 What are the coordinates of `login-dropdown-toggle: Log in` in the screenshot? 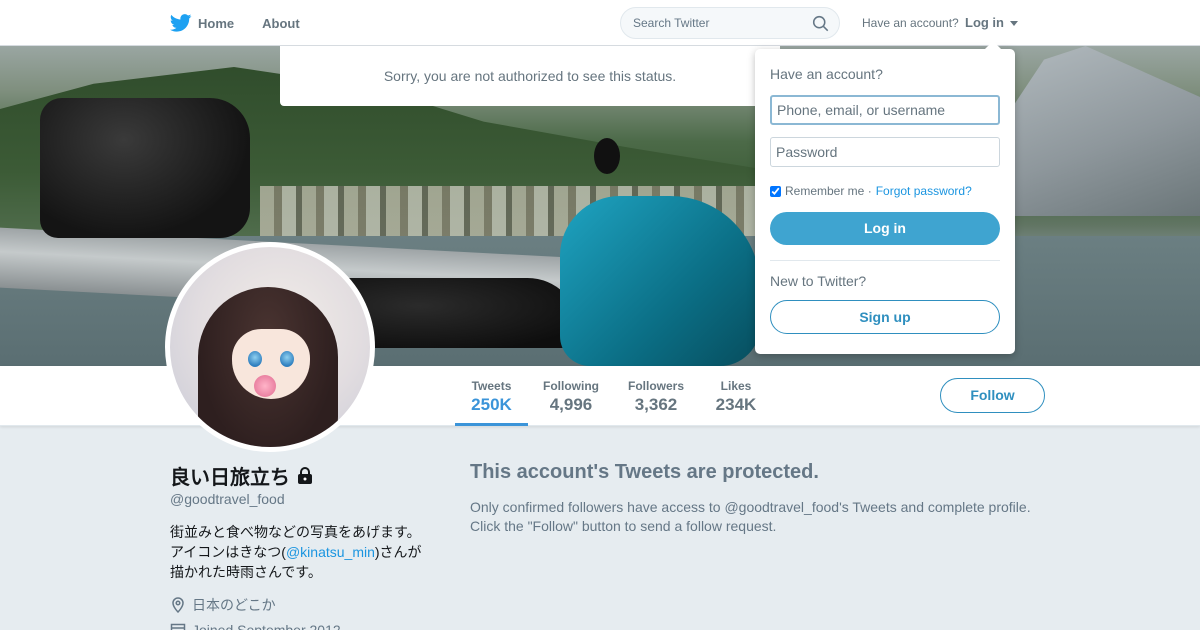 It's located at (991, 22).